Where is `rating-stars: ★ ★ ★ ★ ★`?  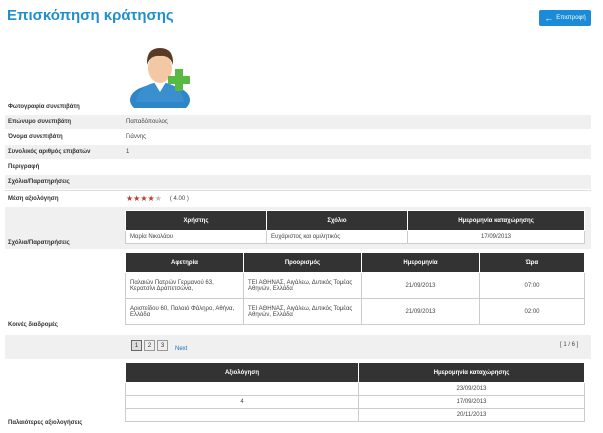
rating-stars: ★ ★ ★ ★ ★ is located at coordinates (144, 199).